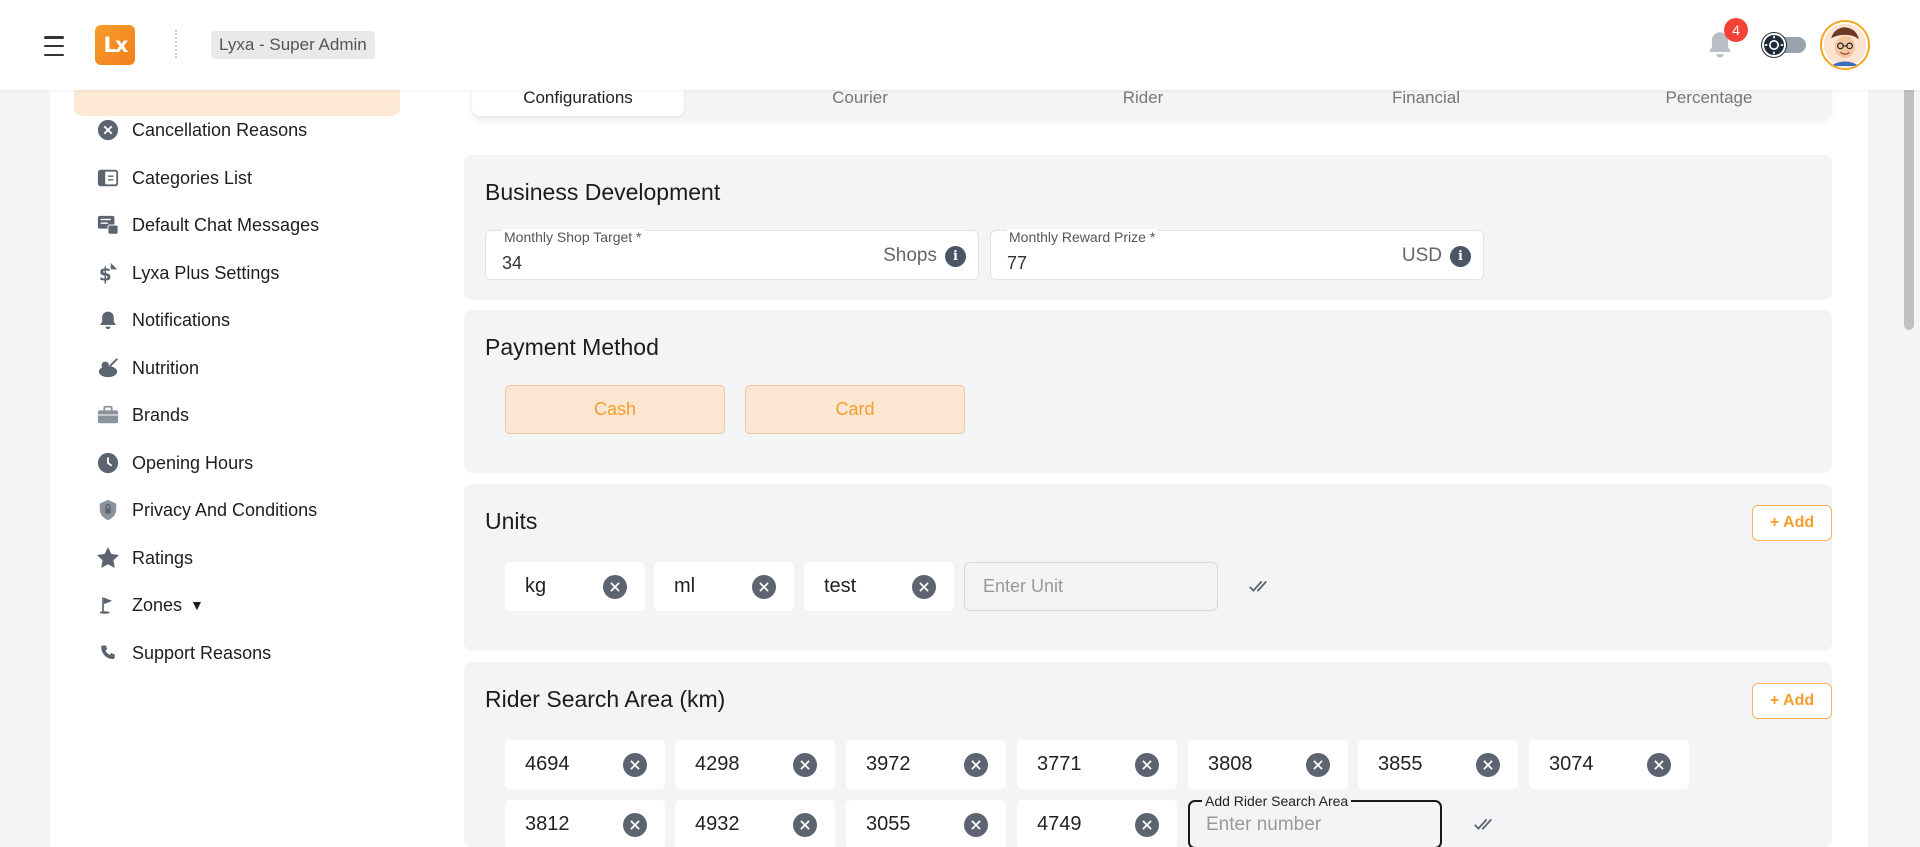 The width and height of the screenshot is (1920, 847). Describe the element at coordinates (724, 586) in the screenshot. I see `unit-chip: ml` at that location.